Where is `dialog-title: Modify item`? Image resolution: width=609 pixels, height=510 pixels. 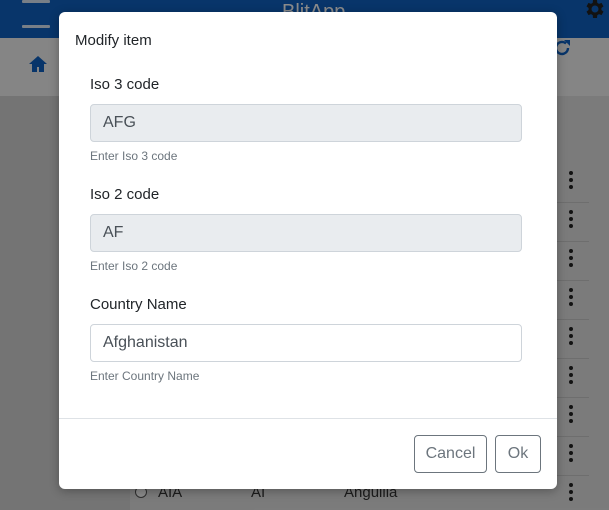
dialog-title: Modify item is located at coordinates (113, 40).